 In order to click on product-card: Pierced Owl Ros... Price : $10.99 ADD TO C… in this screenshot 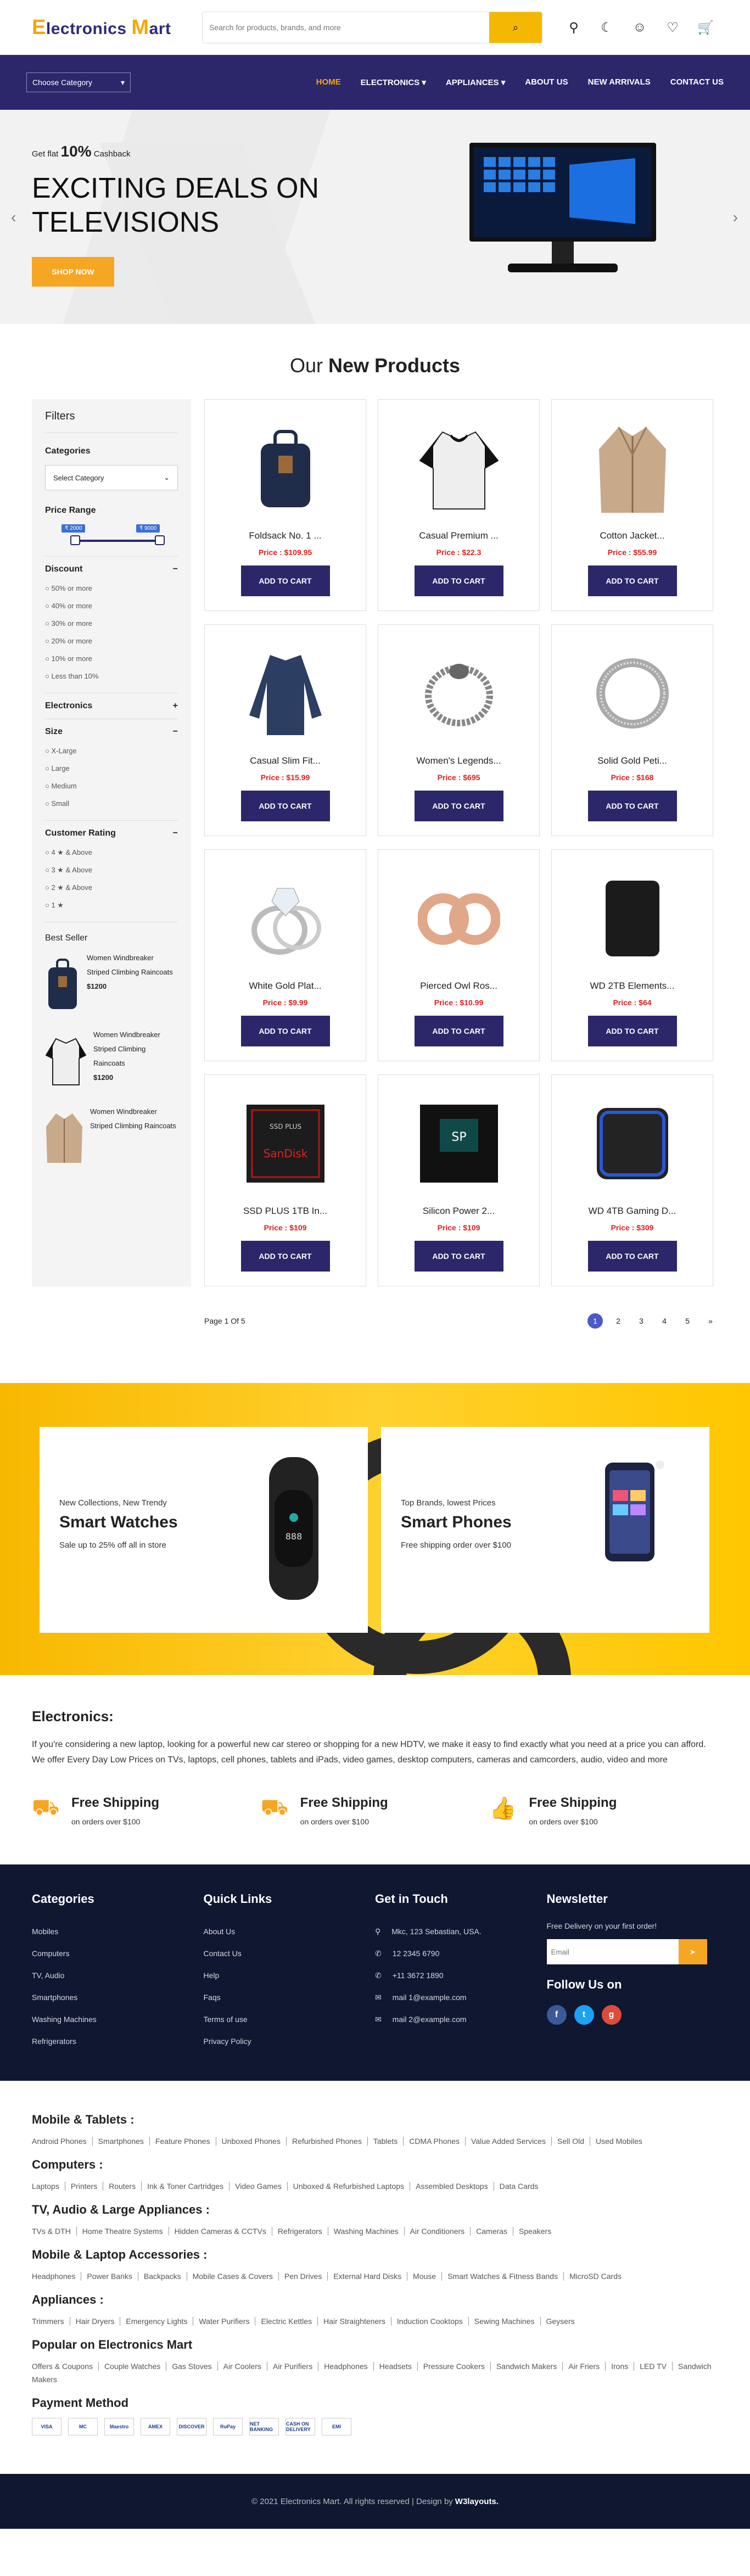, I will do `click(459, 955)`.